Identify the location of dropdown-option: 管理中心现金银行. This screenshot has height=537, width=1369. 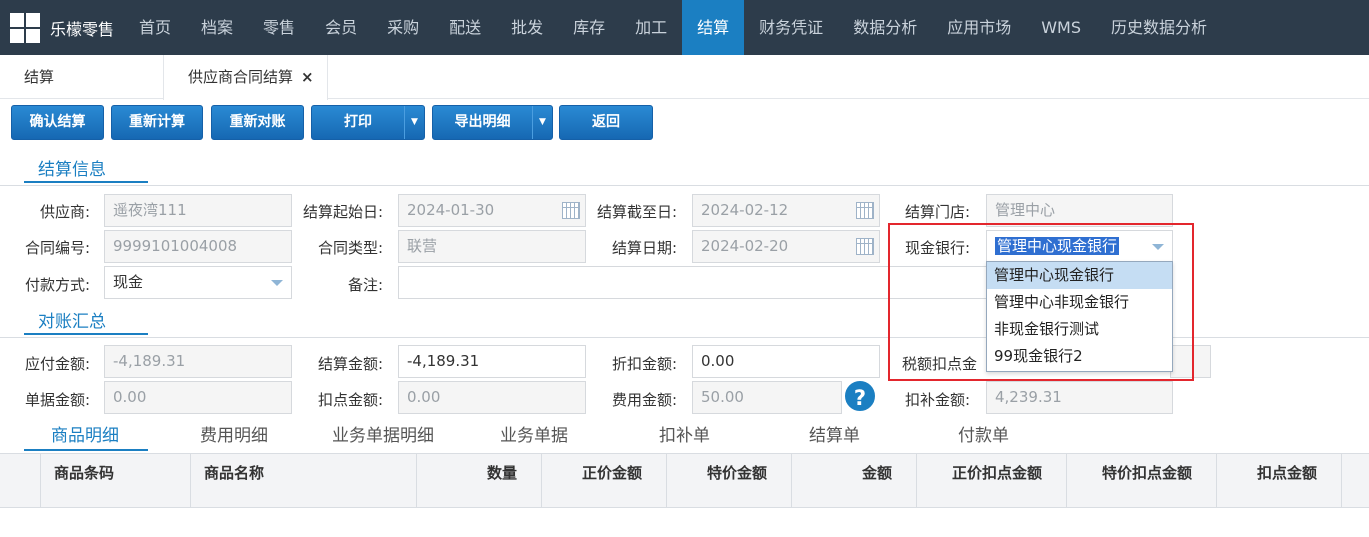
(1079, 275).